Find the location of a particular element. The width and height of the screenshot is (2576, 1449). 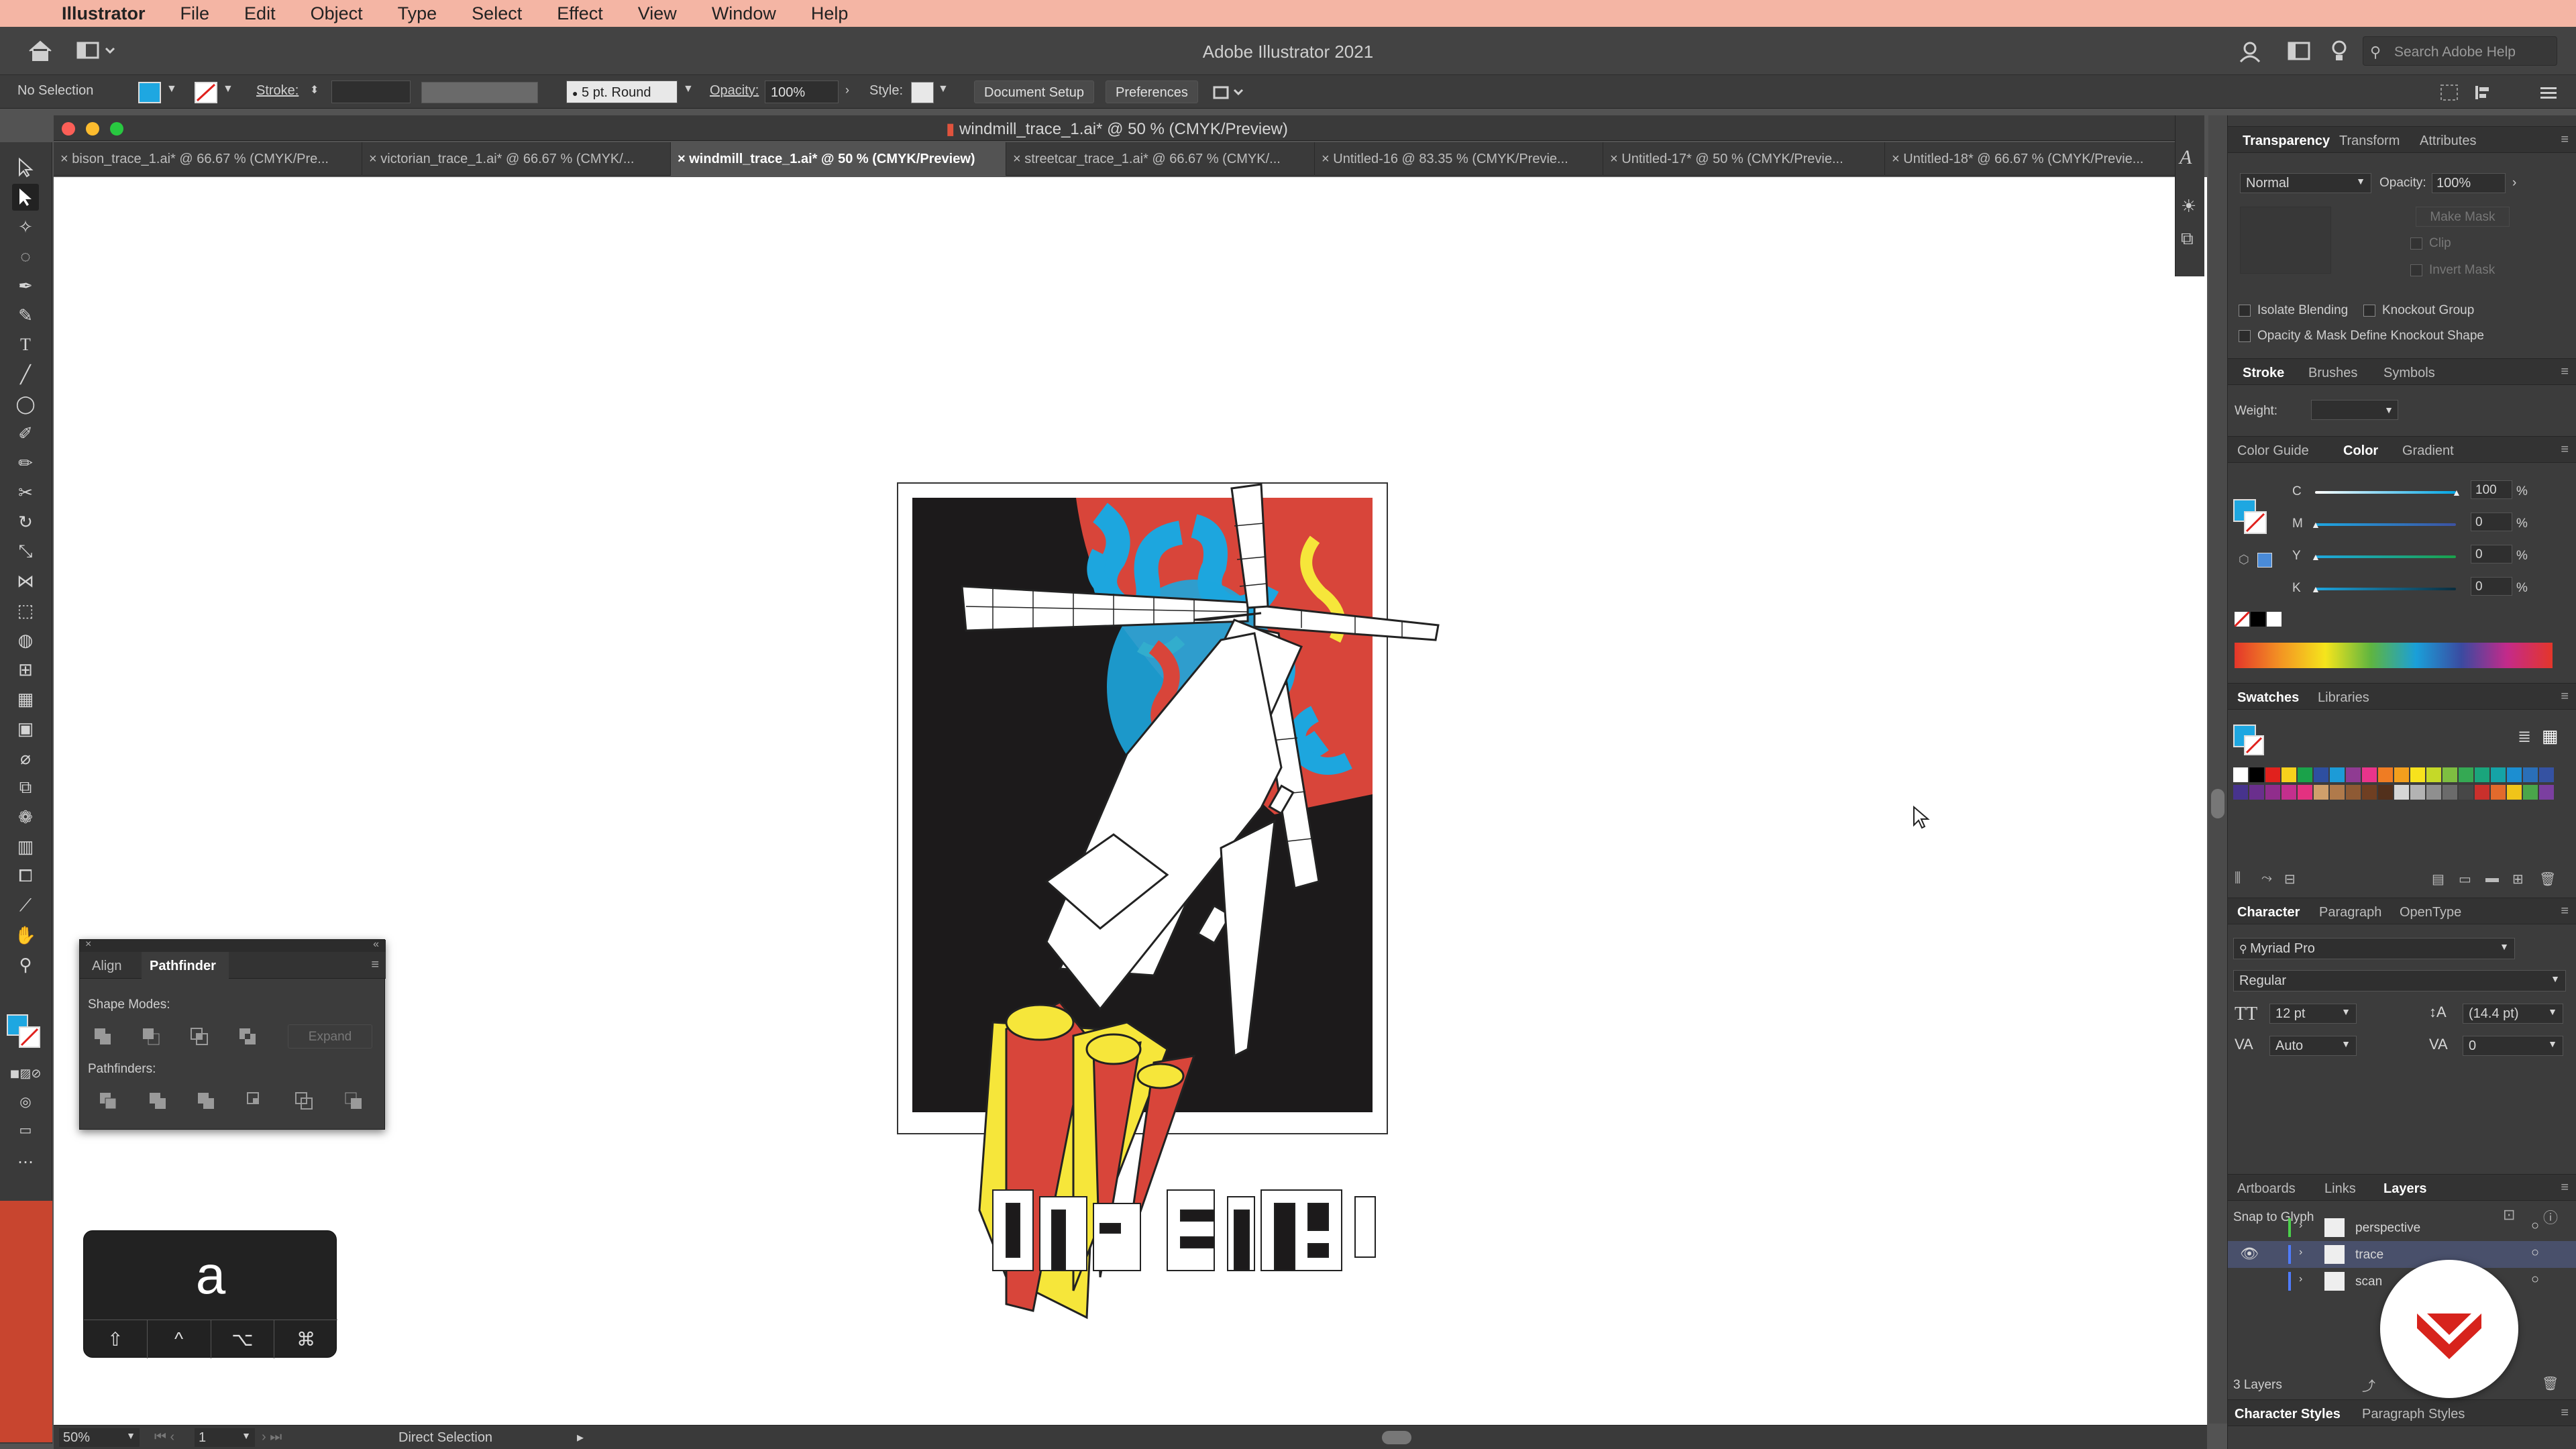

stroke-color-swatch is located at coordinates (206, 92).